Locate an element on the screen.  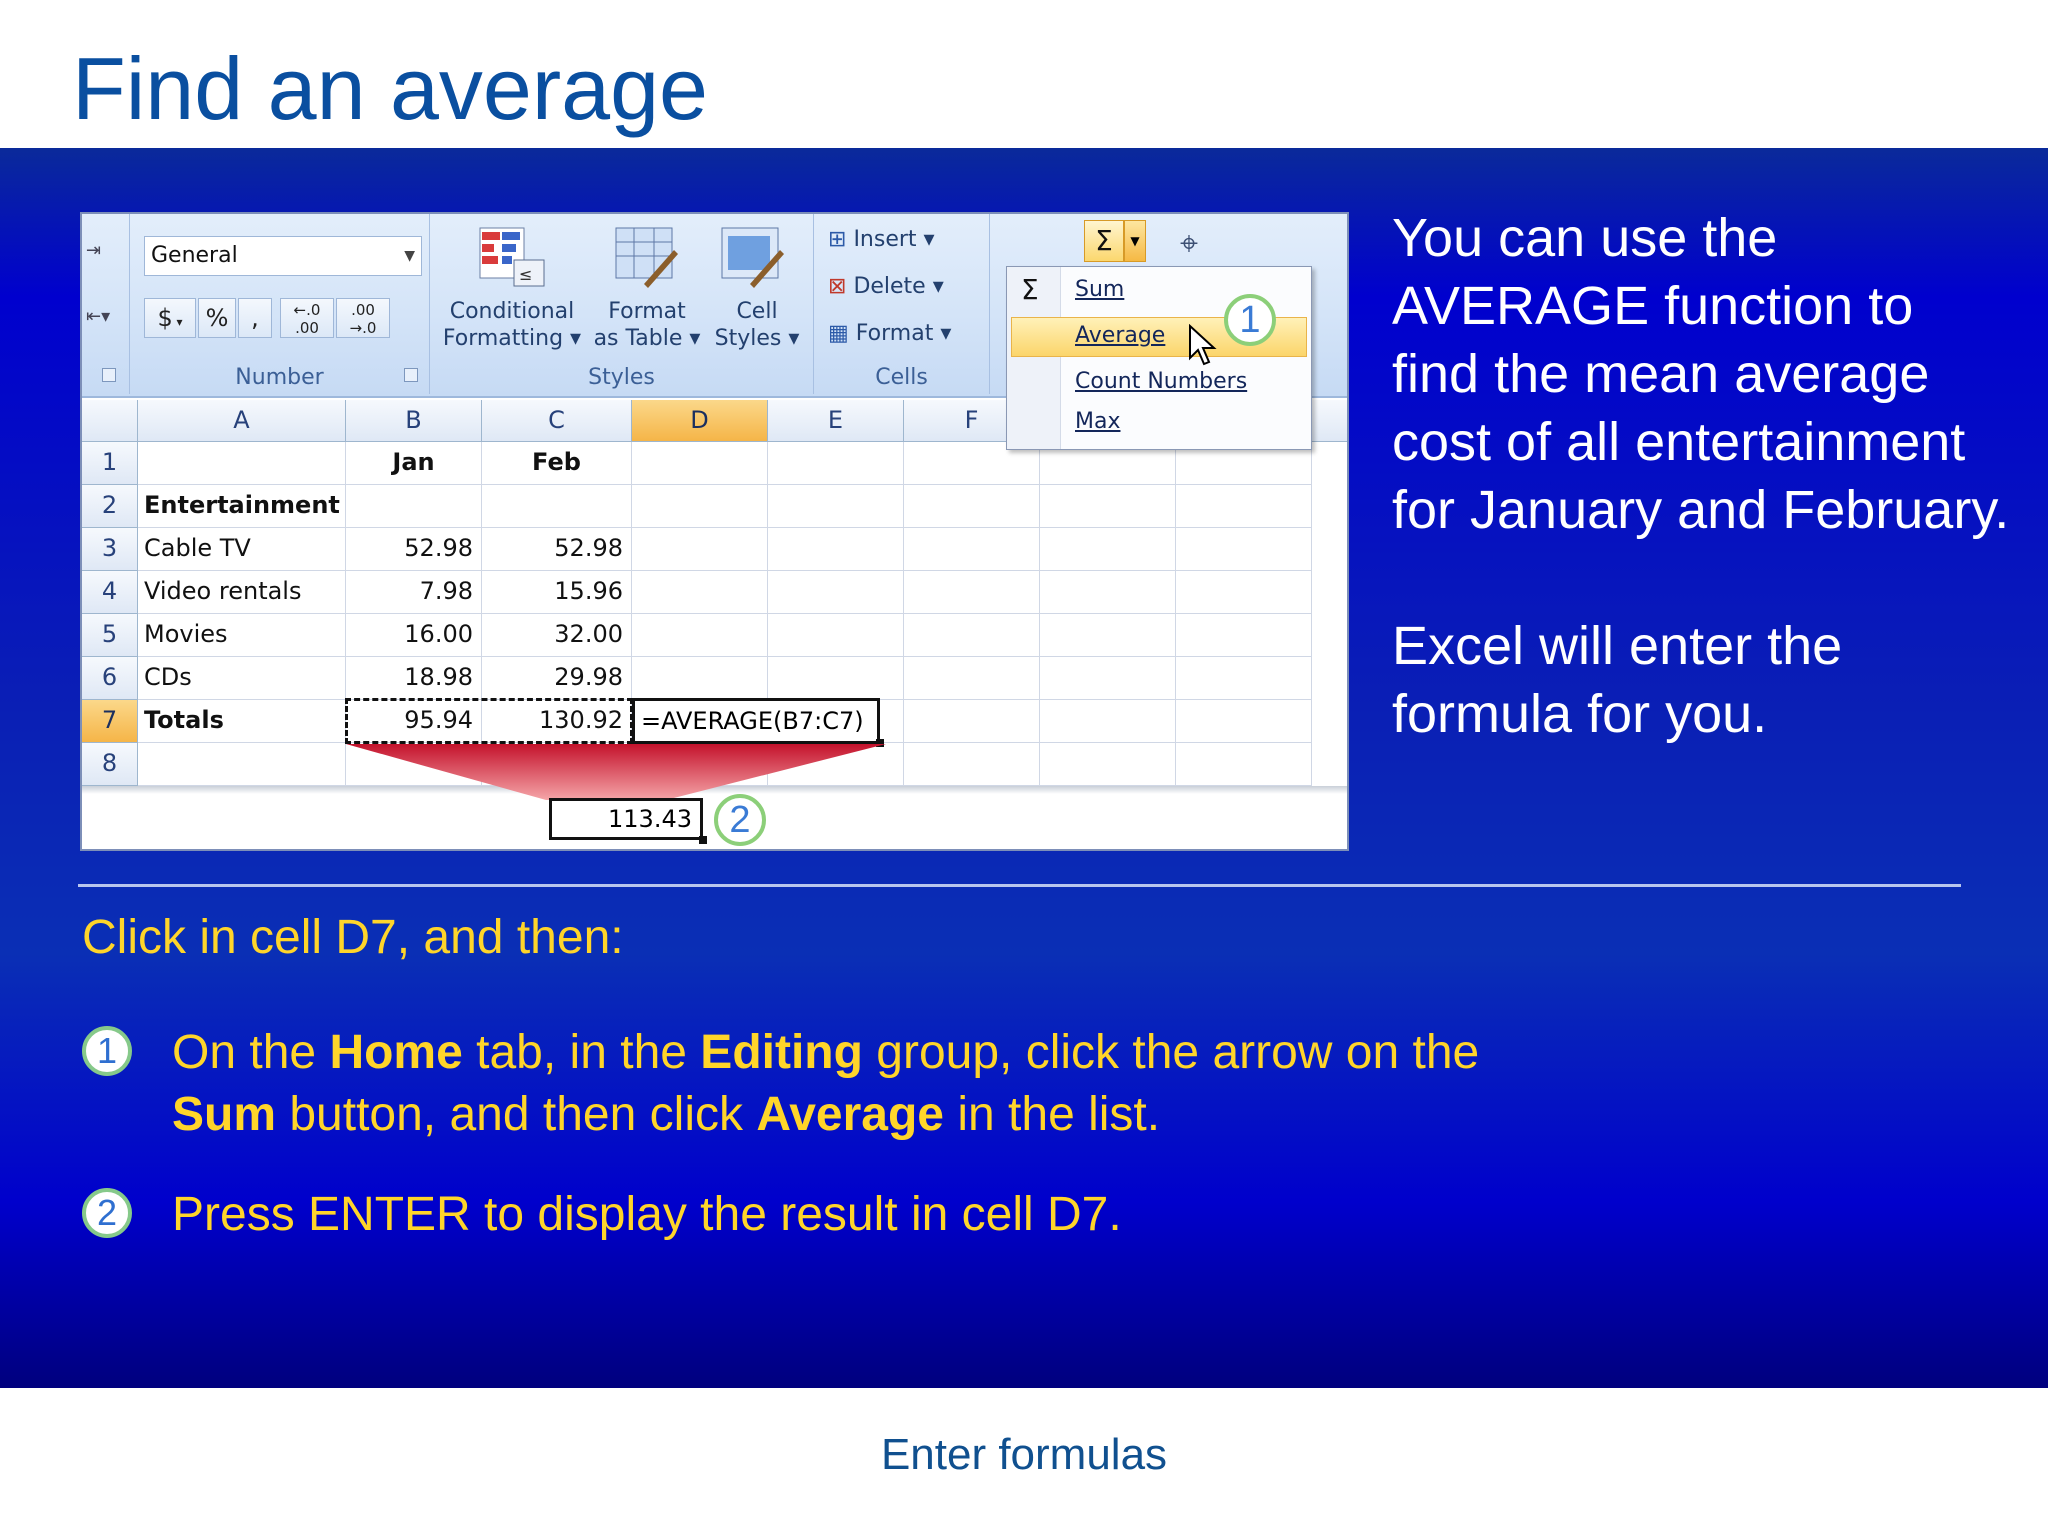
sum-button: Σ is located at coordinates (1104, 241).